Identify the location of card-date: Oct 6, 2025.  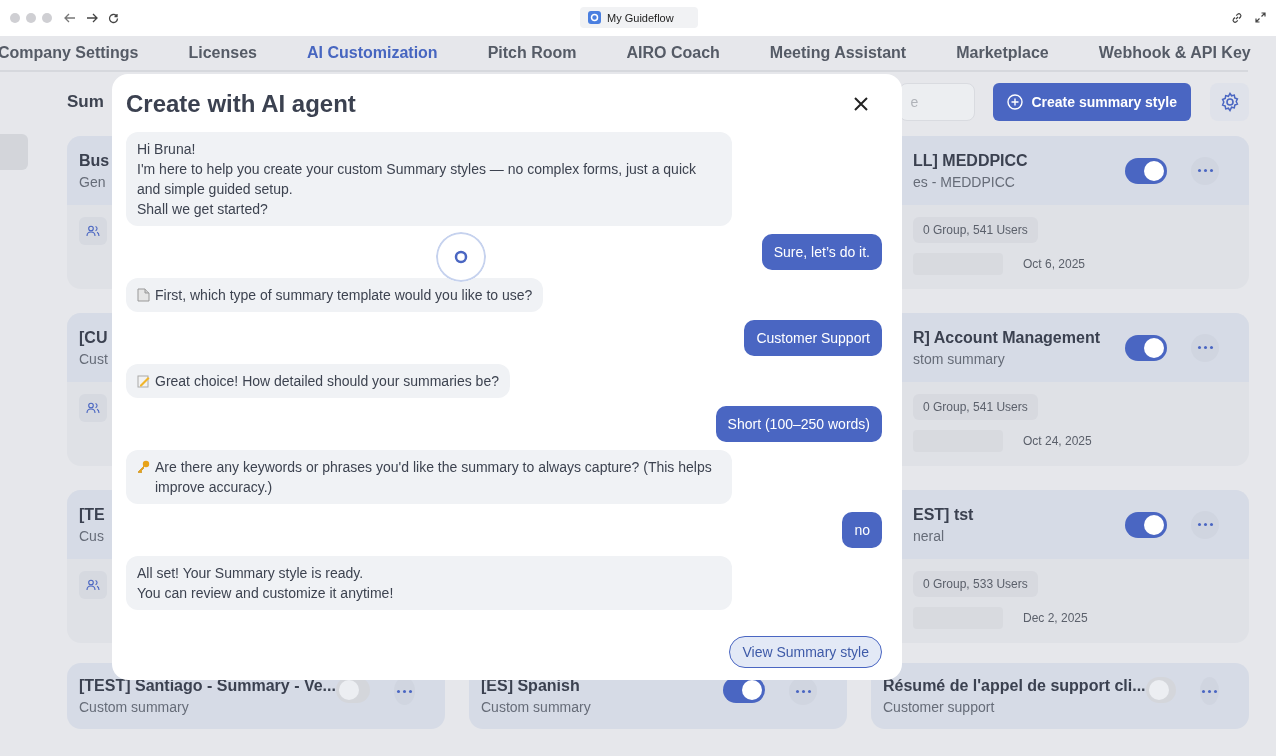
(1054, 264).